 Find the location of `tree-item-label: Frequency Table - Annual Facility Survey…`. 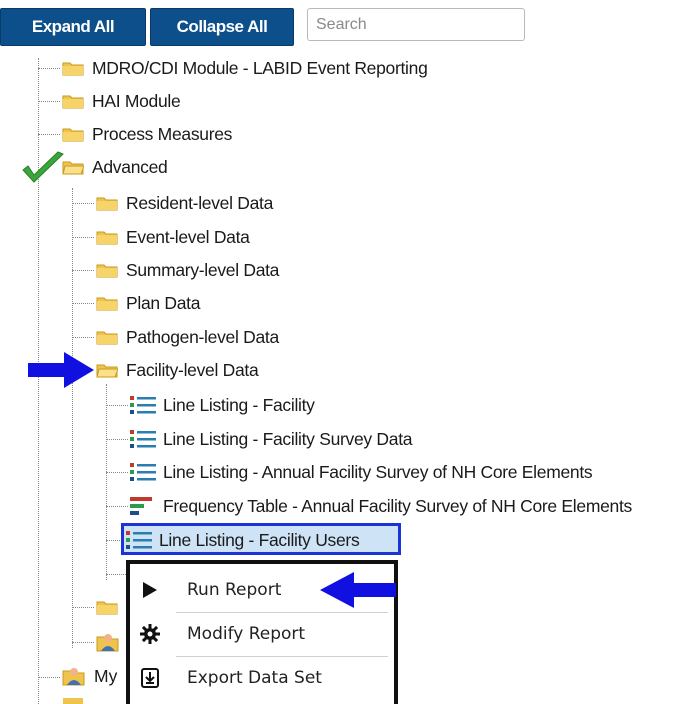

tree-item-label: Frequency Table - Annual Facility Survey… is located at coordinates (397, 505).